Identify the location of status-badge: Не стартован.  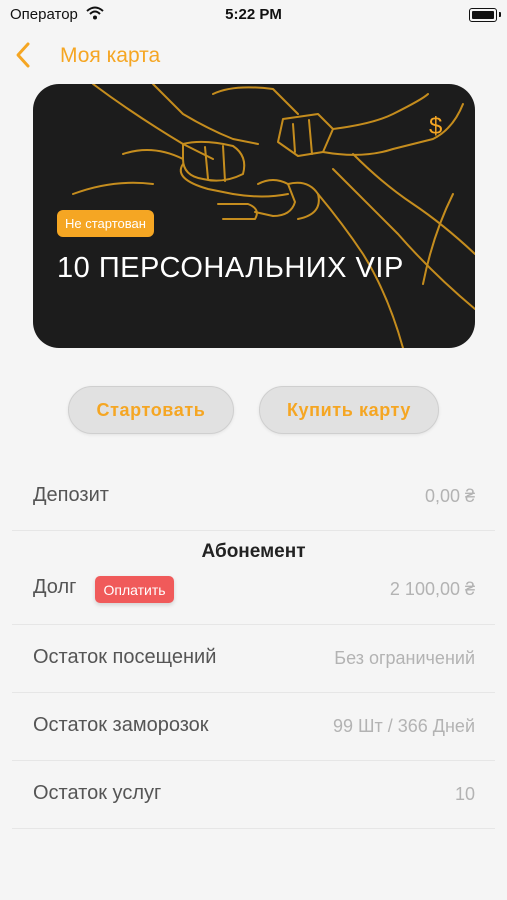
(105, 223).